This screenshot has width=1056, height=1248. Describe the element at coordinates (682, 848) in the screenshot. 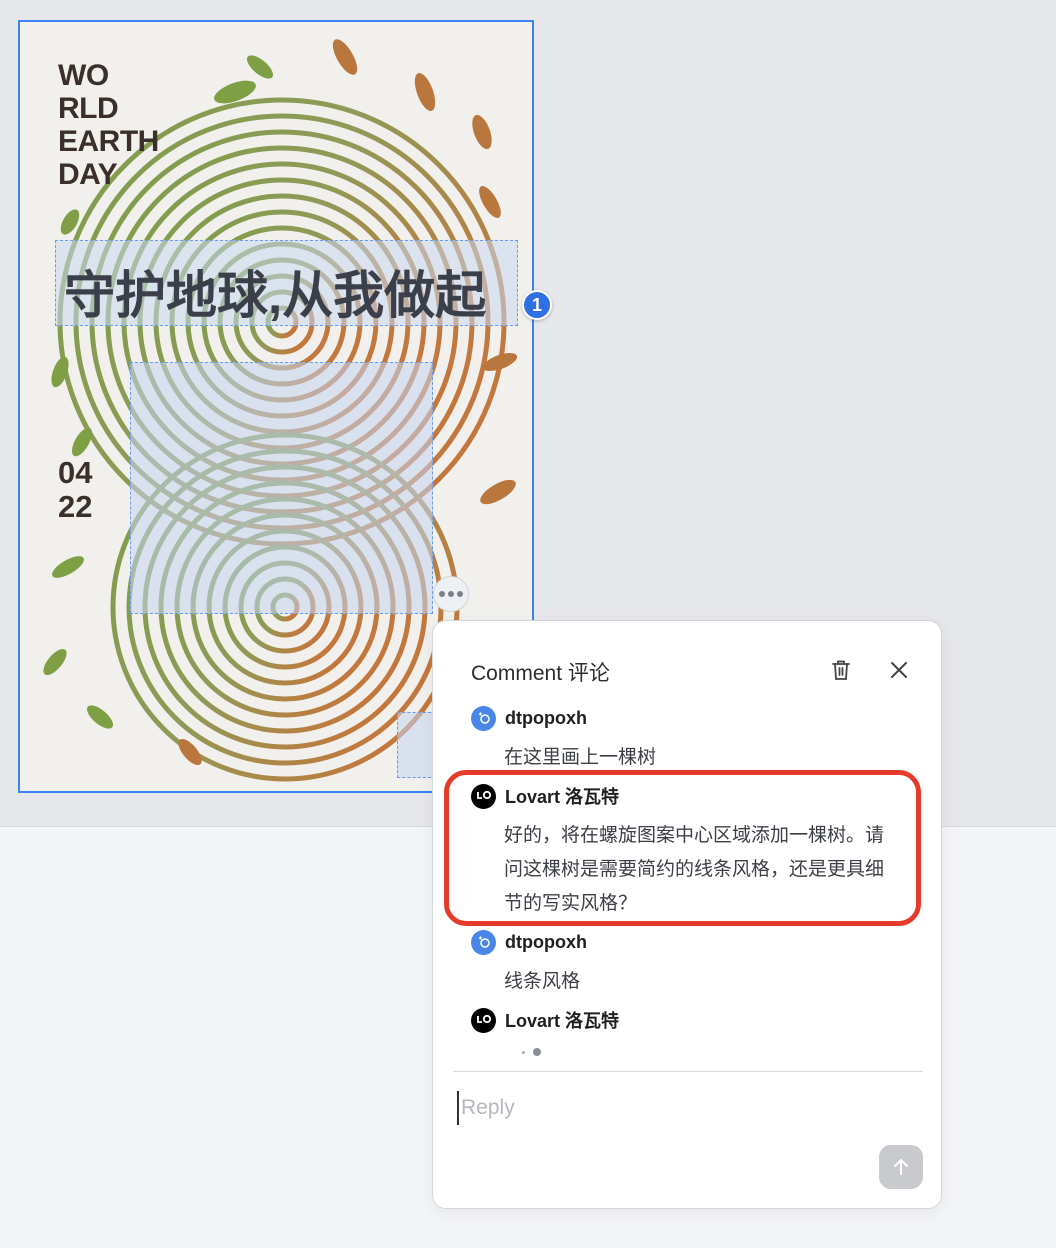

I see `highlight-annotation` at that location.